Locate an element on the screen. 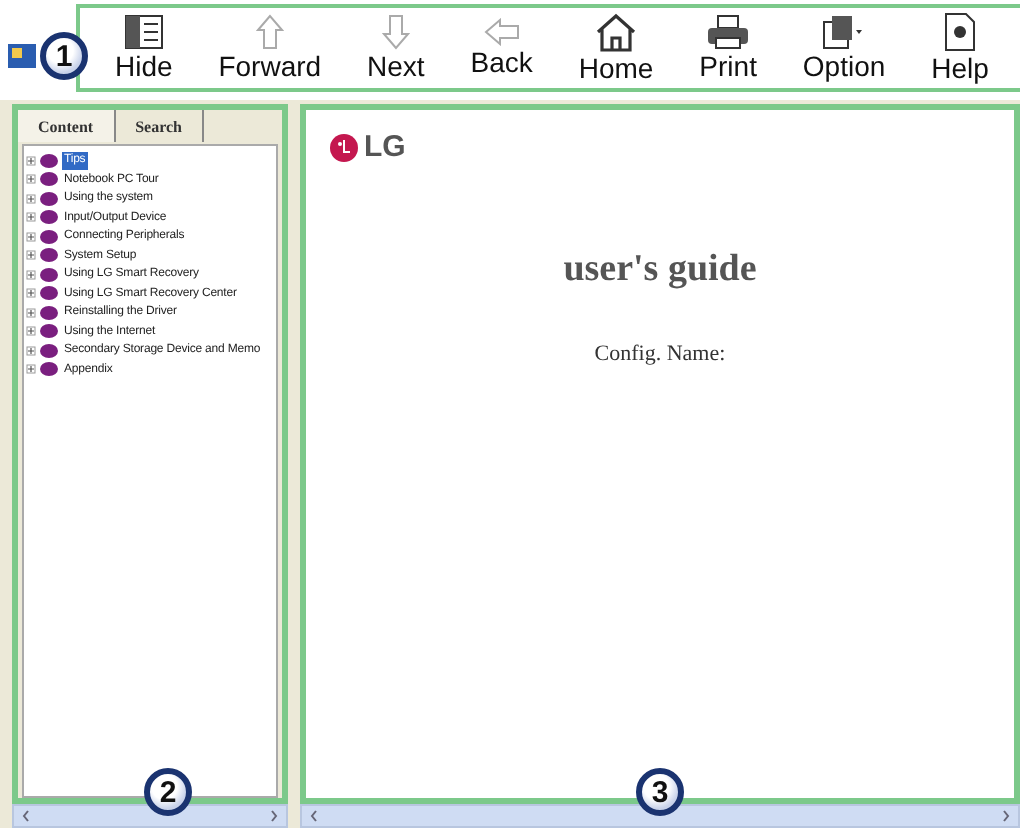 This screenshot has width=1020, height=828. toolbar-button: Home is located at coordinates (616, 48).